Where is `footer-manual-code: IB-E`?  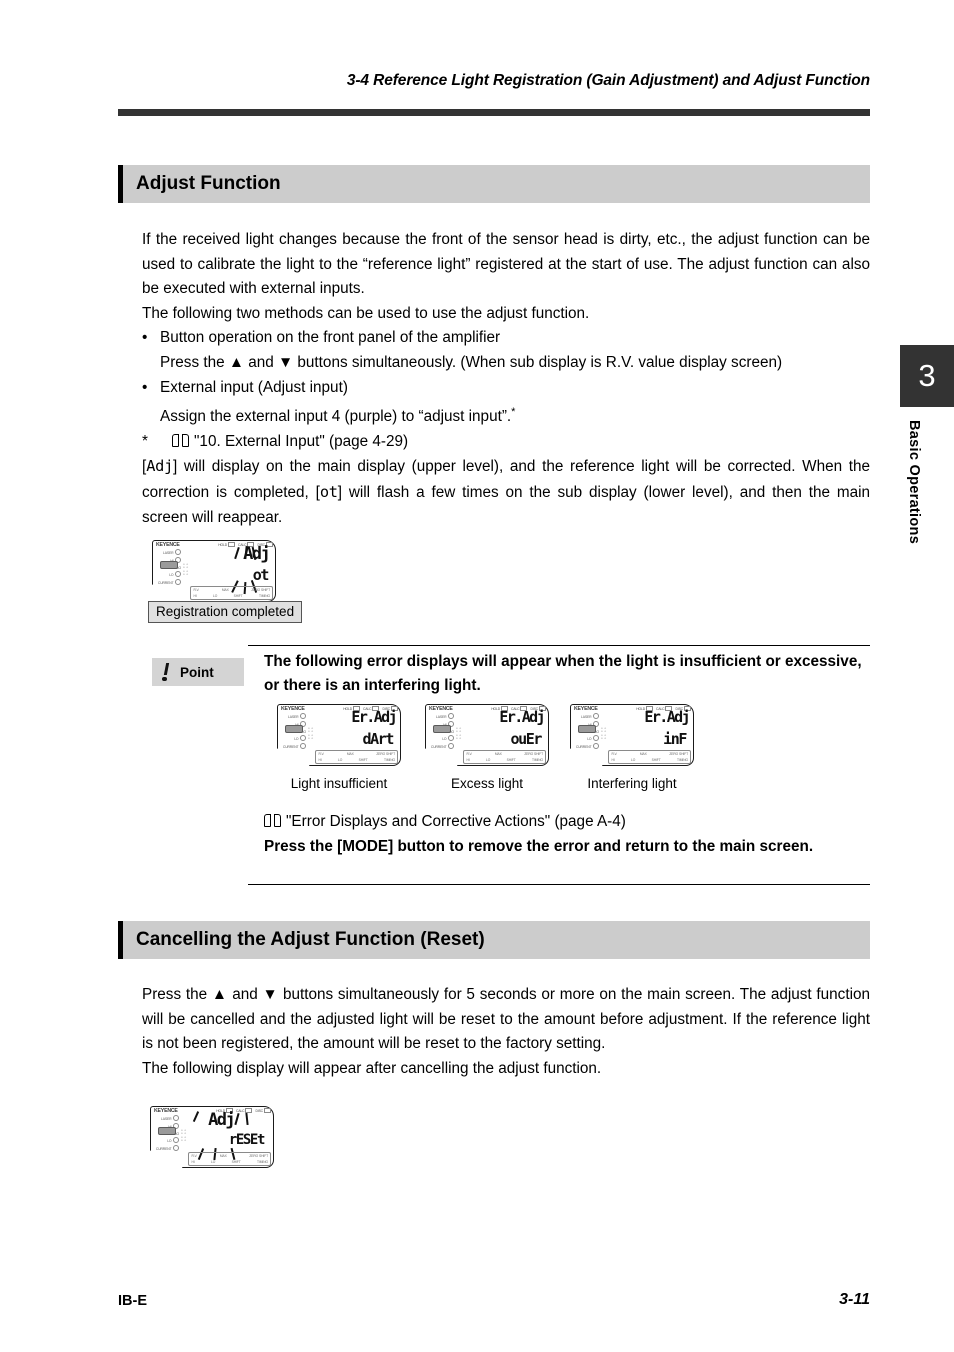
footer-manual-code: IB-E is located at coordinates (132, 1301).